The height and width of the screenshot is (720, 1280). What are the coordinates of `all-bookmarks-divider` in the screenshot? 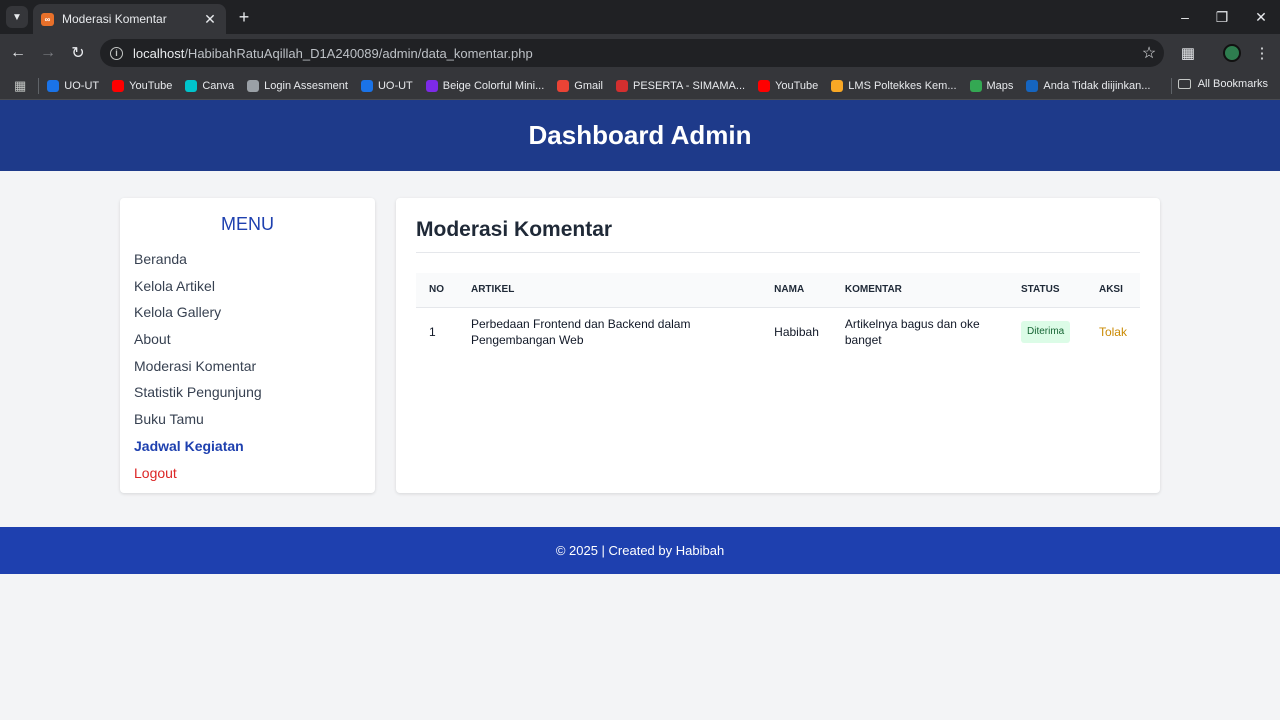 It's located at (1171, 86).